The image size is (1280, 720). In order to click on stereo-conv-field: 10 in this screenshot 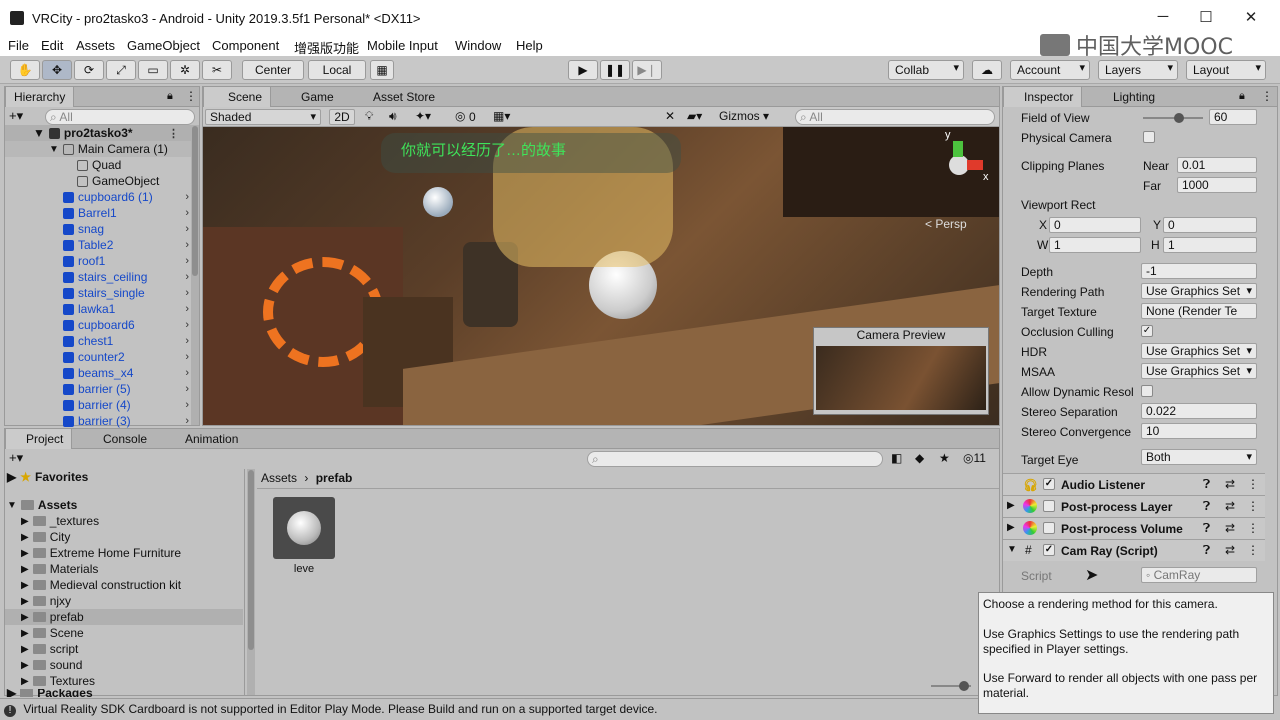, I will do `click(1199, 431)`.